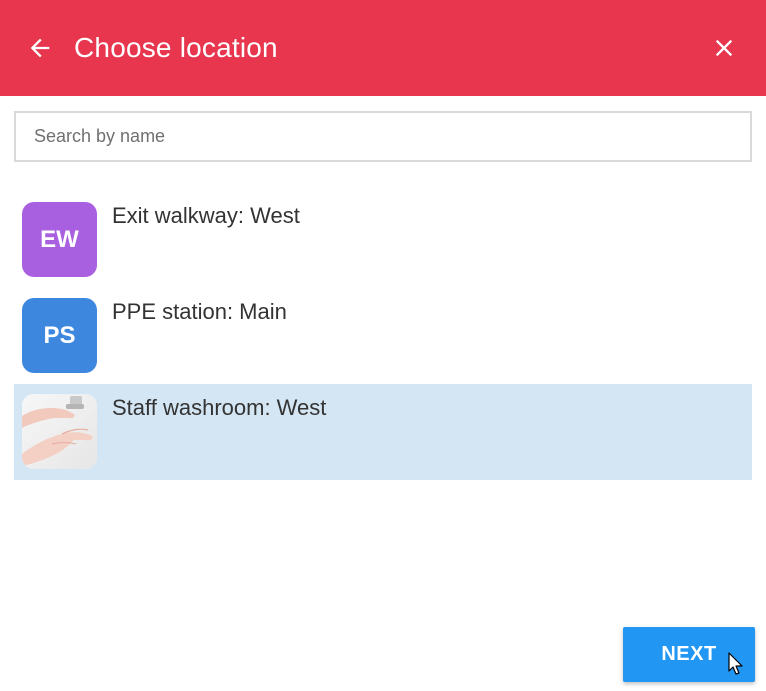 This screenshot has width=766, height=691. Describe the element at coordinates (383, 136) in the screenshot. I see `search-input` at that location.